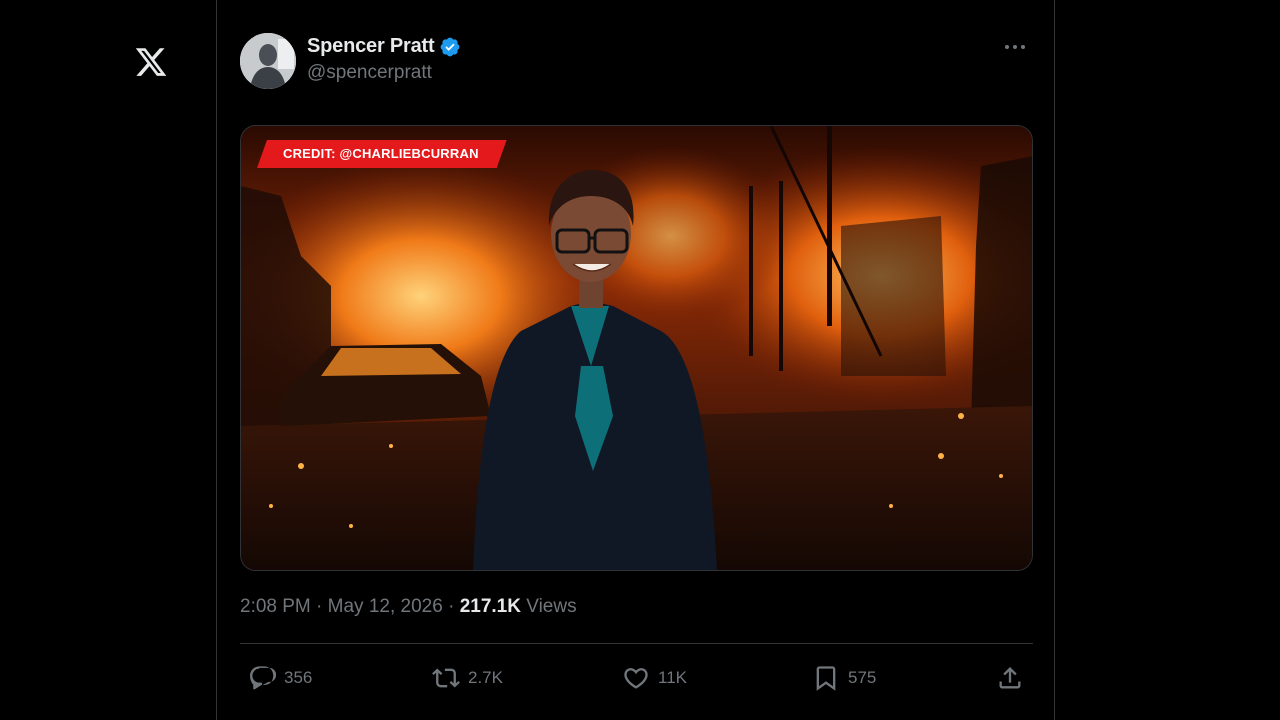 The width and height of the screenshot is (1280, 720). Describe the element at coordinates (280, 678) in the screenshot. I see `reply-button: 356` at that location.